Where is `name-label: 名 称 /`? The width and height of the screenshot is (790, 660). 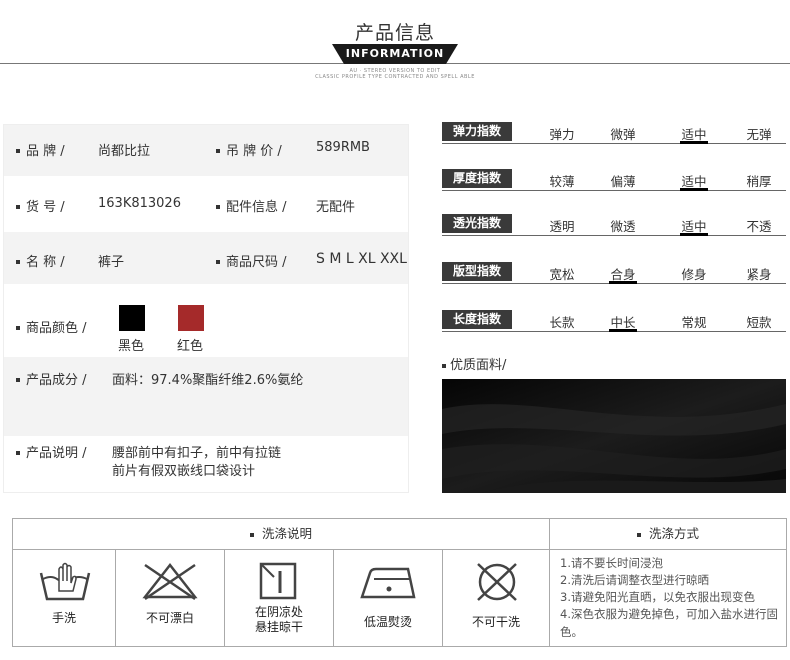
name-label: 名 称 / is located at coordinates (45, 262).